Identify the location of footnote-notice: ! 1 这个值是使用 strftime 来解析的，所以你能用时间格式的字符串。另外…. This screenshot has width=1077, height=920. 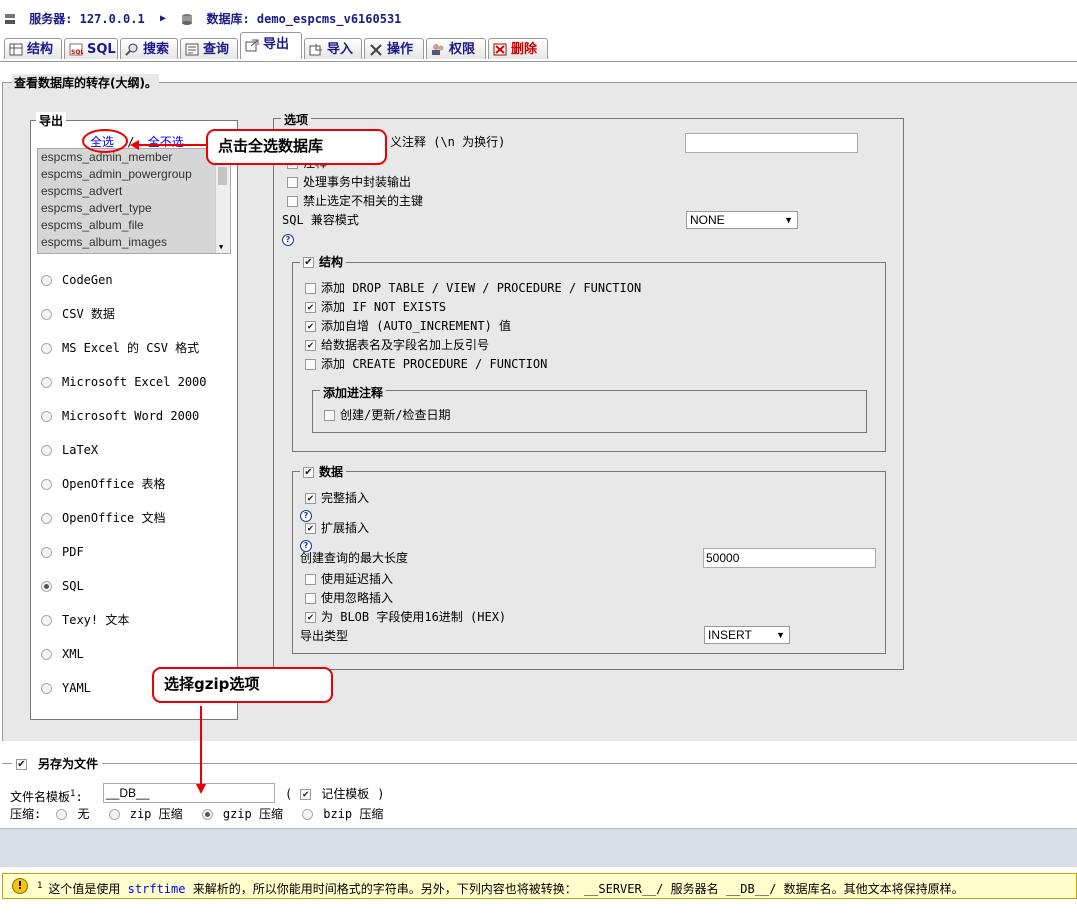
(539, 886).